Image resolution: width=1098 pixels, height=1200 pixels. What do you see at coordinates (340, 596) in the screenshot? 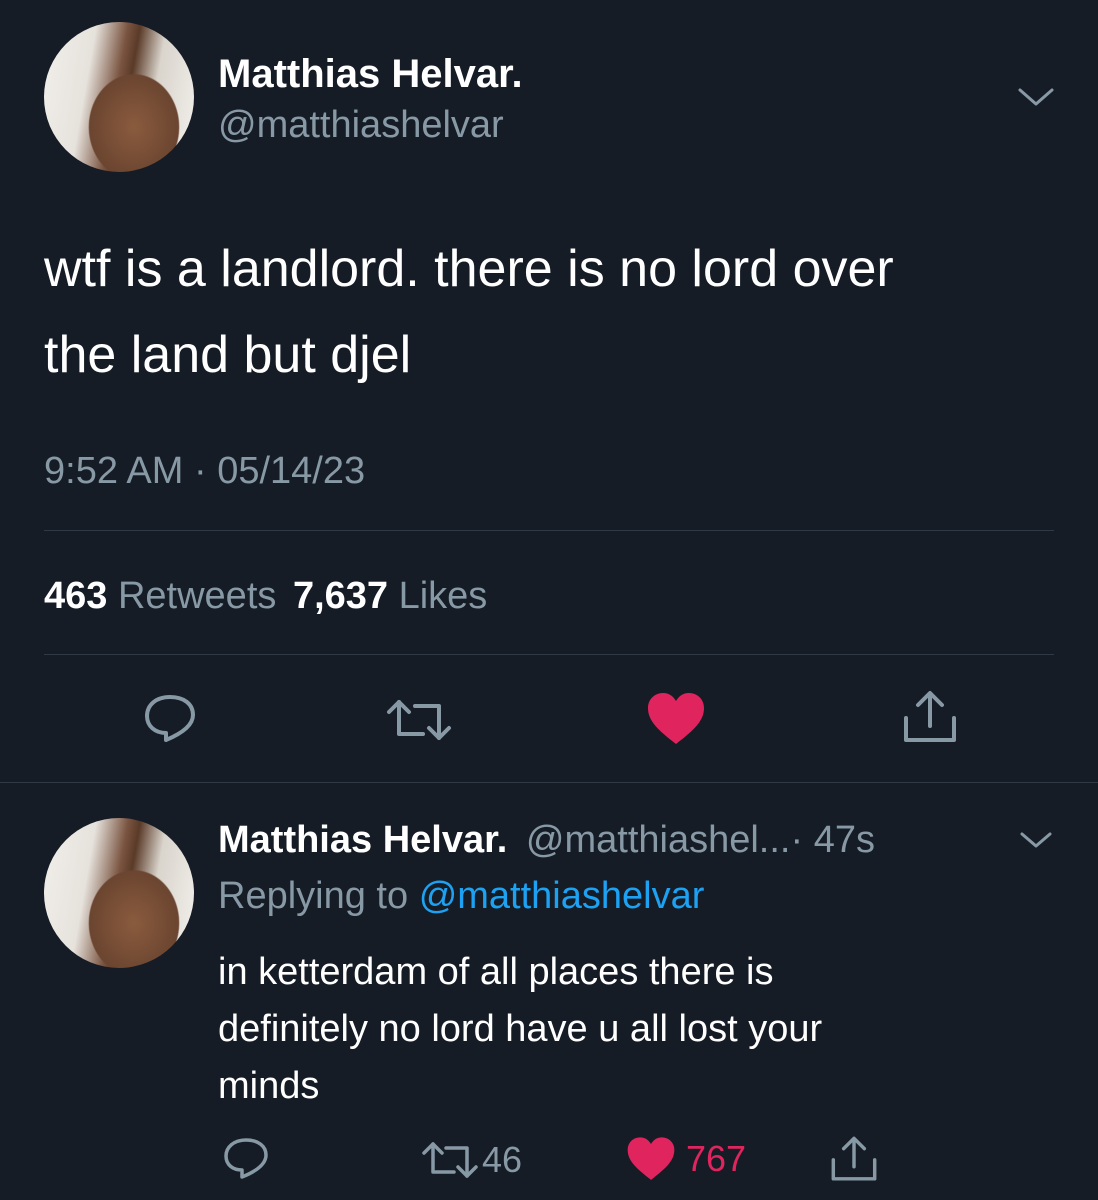
I see `likes-count: 7,637` at bounding box center [340, 596].